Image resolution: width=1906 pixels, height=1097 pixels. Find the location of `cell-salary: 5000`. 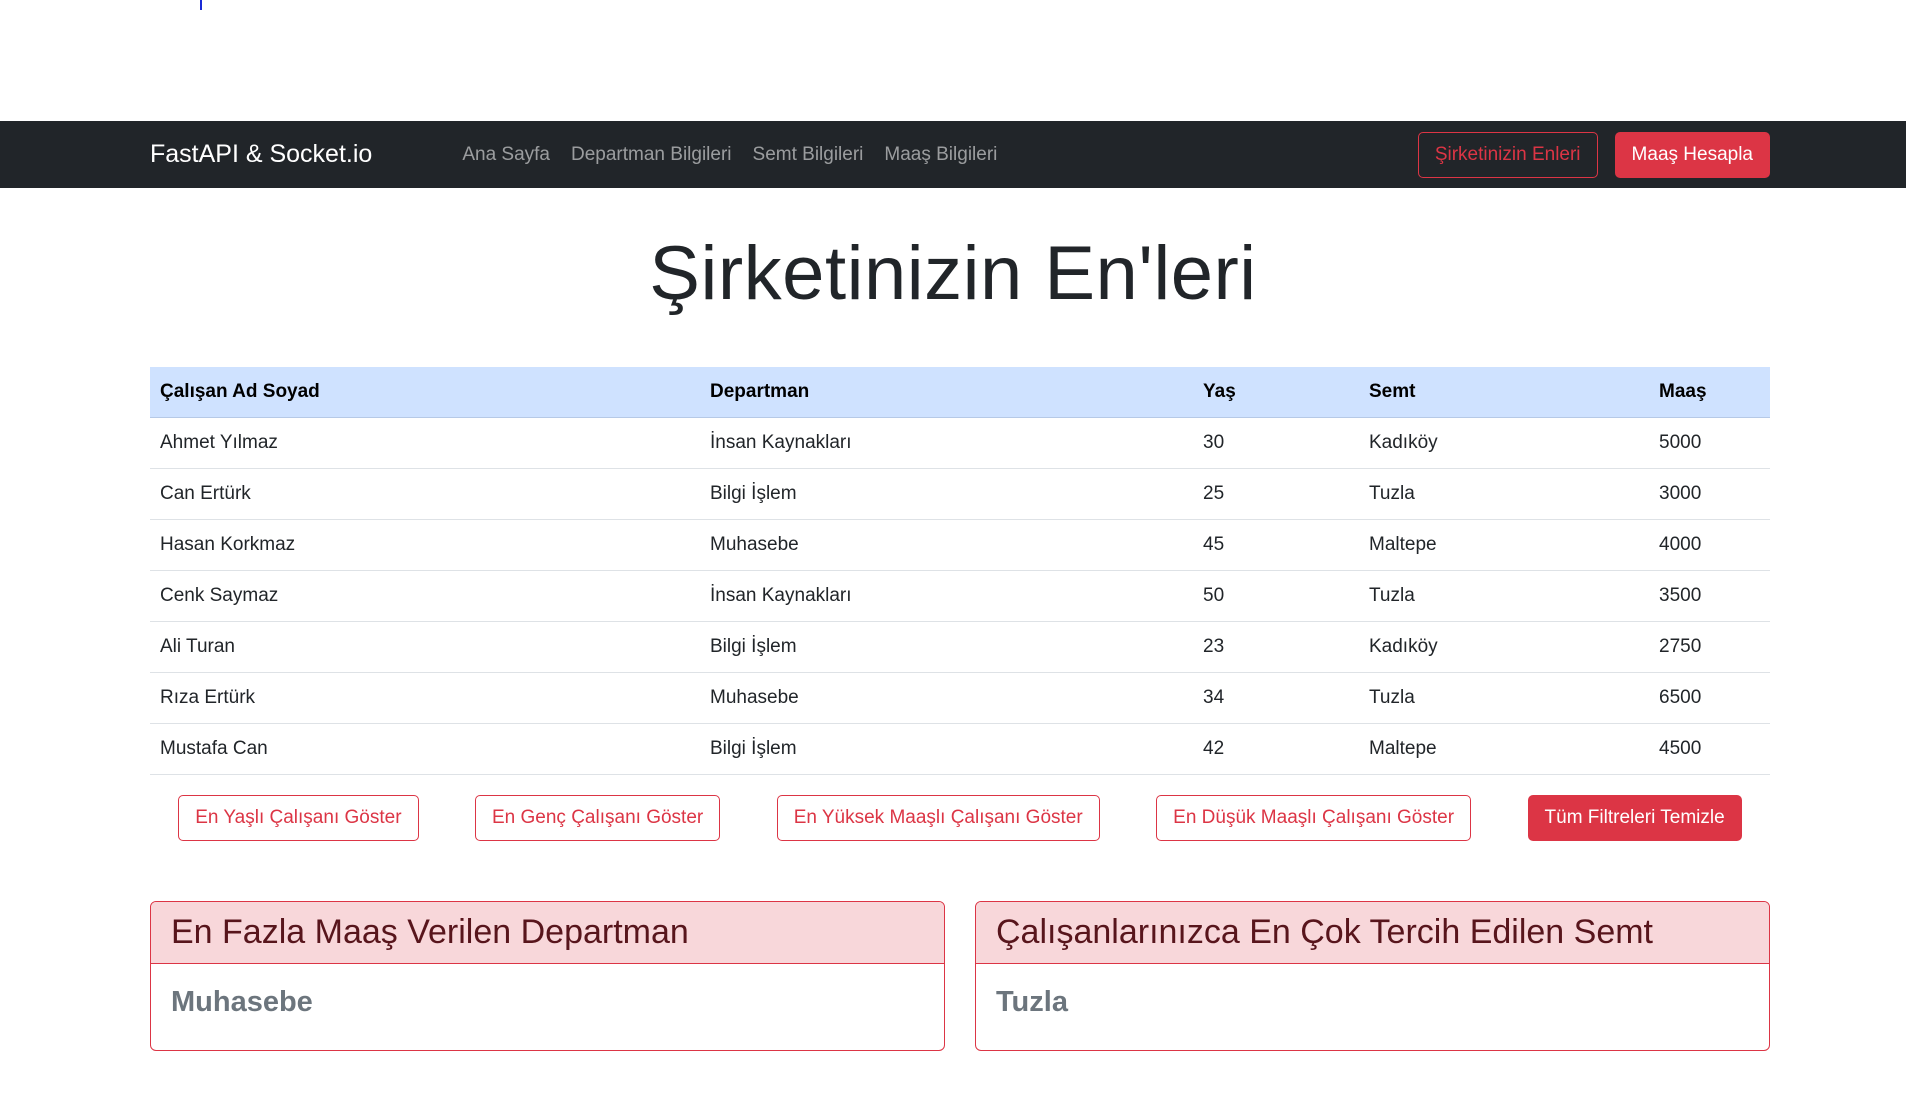

cell-salary: 5000 is located at coordinates (1709, 443).